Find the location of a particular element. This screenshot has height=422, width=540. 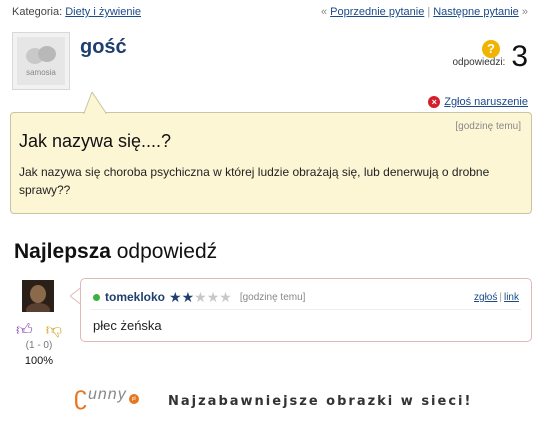

answer-report-link: zgłoś is located at coordinates (485, 297).